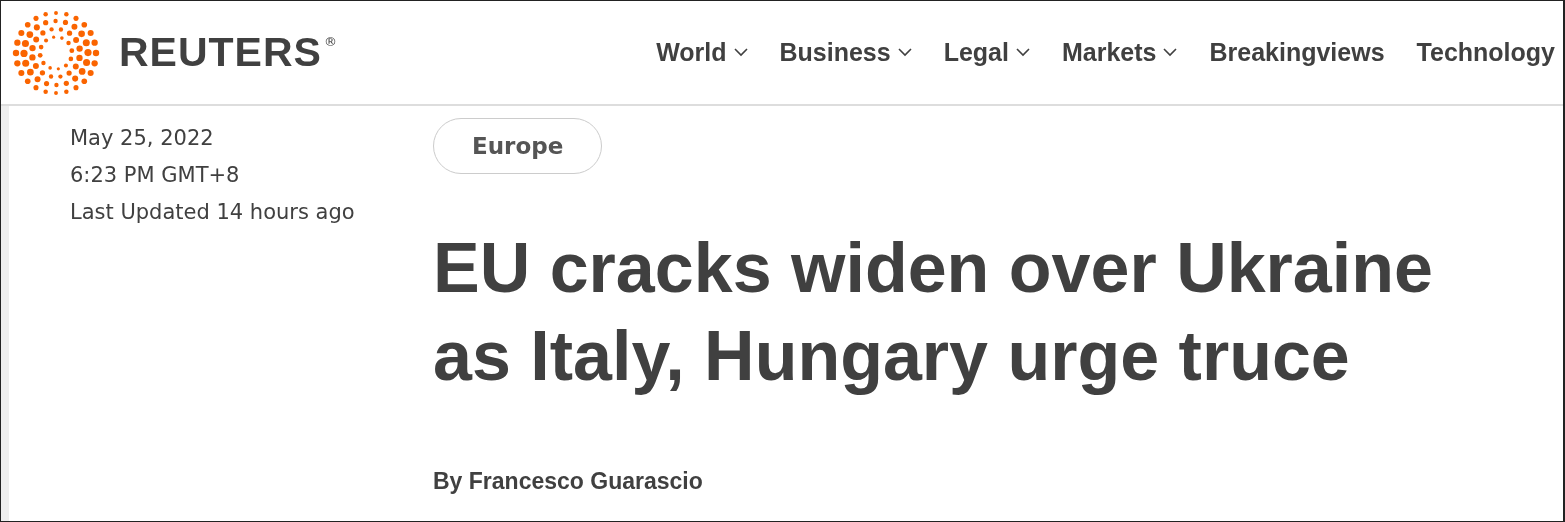 Image resolution: width=1565 pixels, height=522 pixels. I want to click on publish-time: 6:23 PM GMT+8, so click(155, 175).